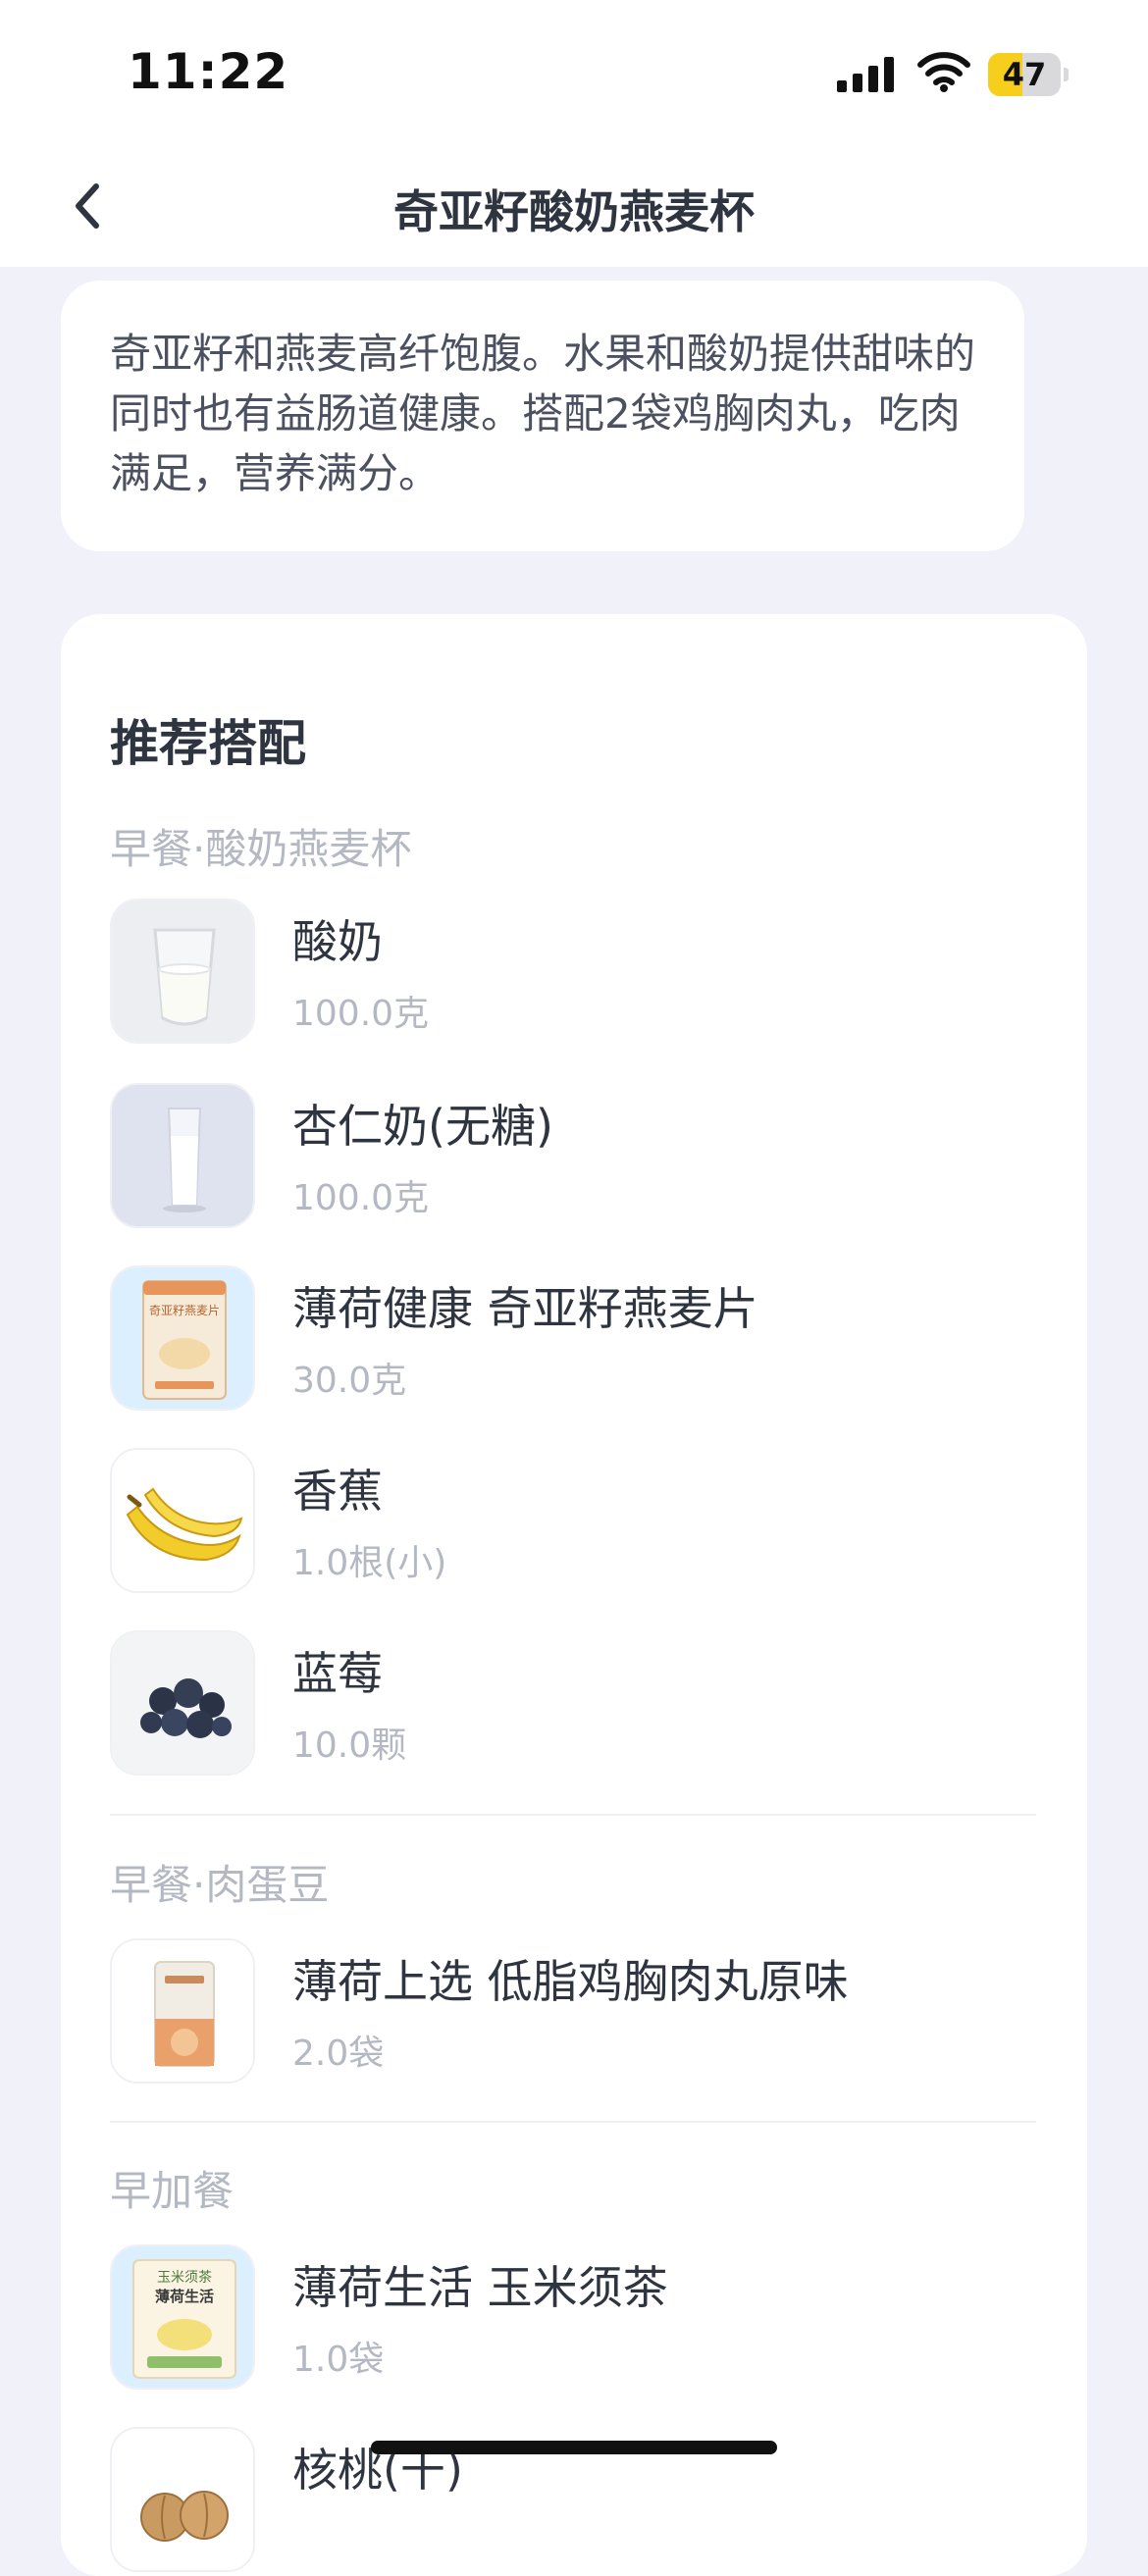  Describe the element at coordinates (576, 1703) in the screenshot. I see `food-item-blueberry: 蓝莓 10.0颗` at that location.